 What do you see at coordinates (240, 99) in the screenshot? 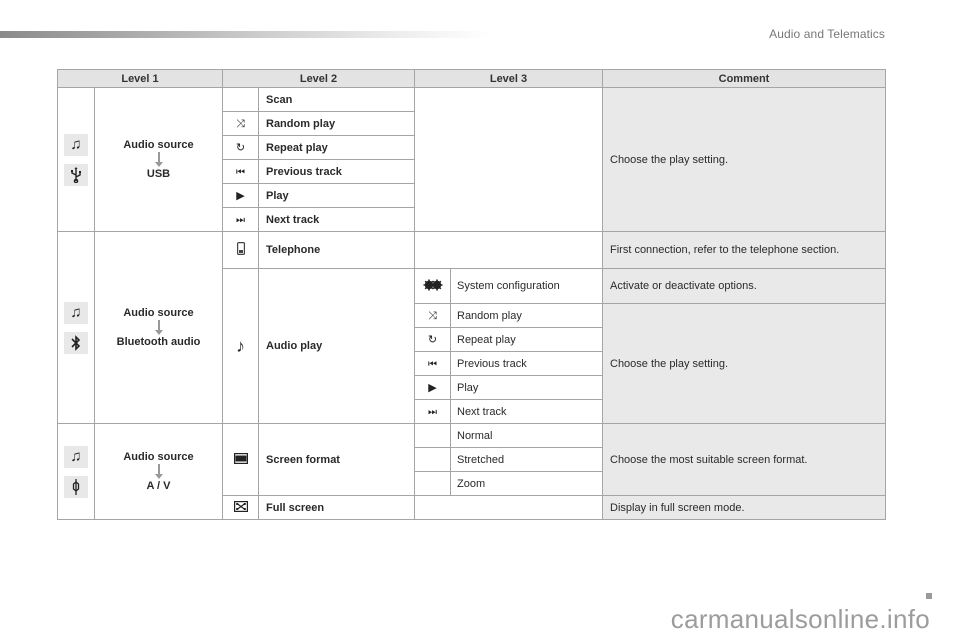
I see `level2-icon-empty` at bounding box center [240, 99].